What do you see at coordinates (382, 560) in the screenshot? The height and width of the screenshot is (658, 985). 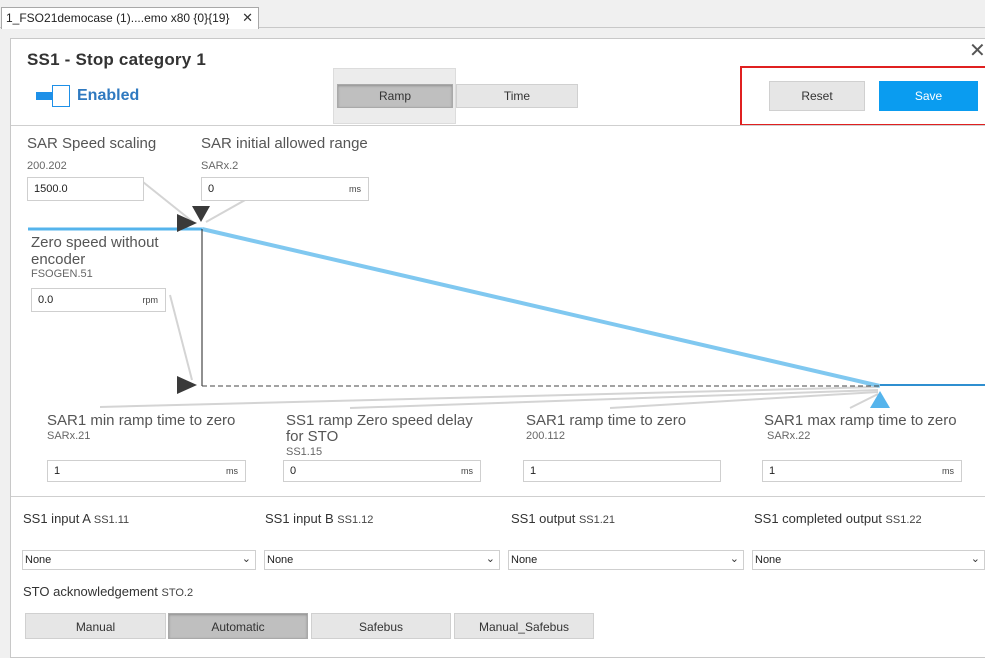 I see `input-b-select: None ⌄` at bounding box center [382, 560].